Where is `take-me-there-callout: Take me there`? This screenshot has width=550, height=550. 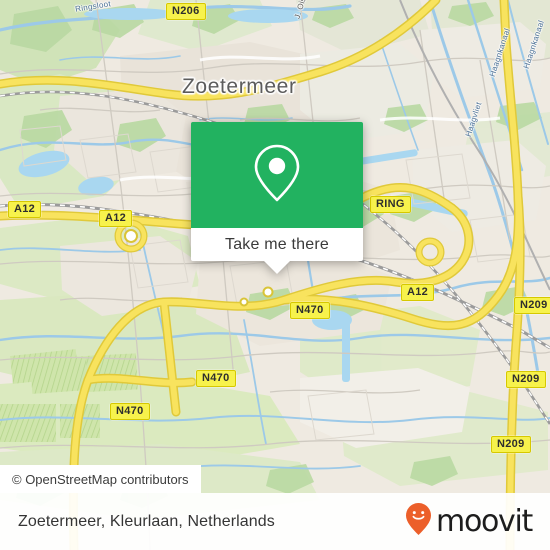
take-me-there-callout: Take me there is located at coordinates (277, 198).